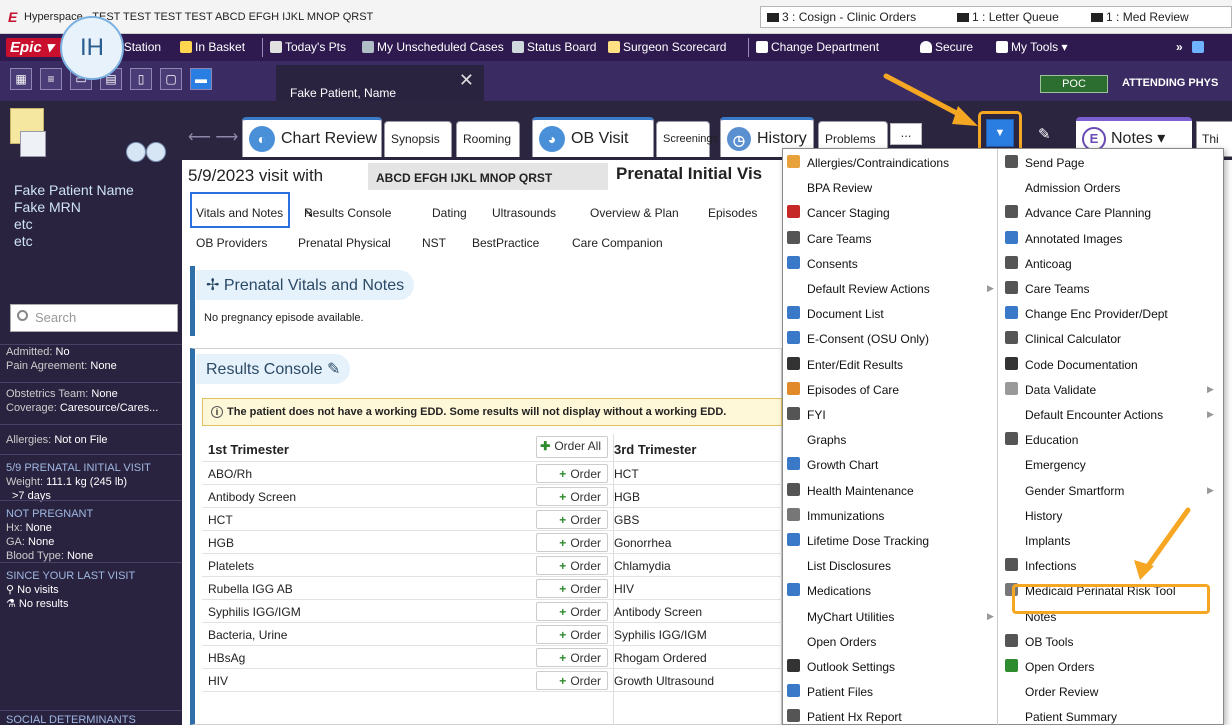 This screenshot has height=725, width=1232. What do you see at coordinates (1111, 517) in the screenshot?
I see `menu-item-history: History` at bounding box center [1111, 517].